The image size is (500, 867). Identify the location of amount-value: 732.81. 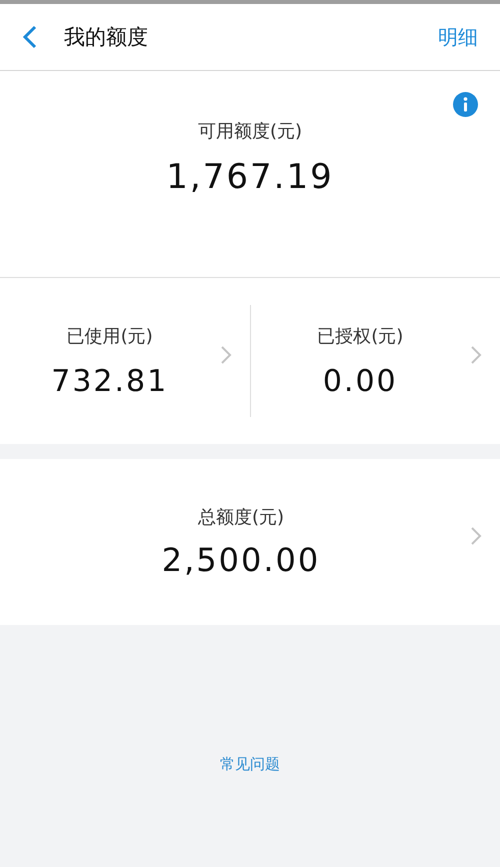
(109, 381).